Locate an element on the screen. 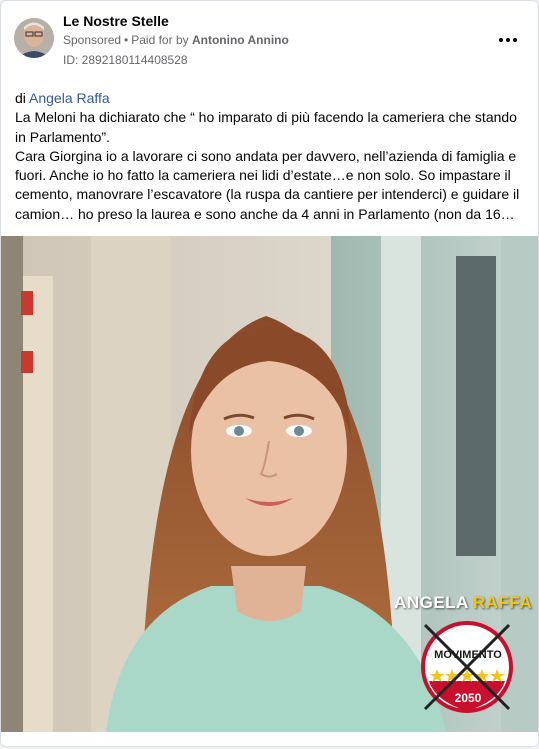 Image resolution: width=539 pixels, height=749 pixels. overlay-first-name: ANGELA is located at coordinates (431, 602).